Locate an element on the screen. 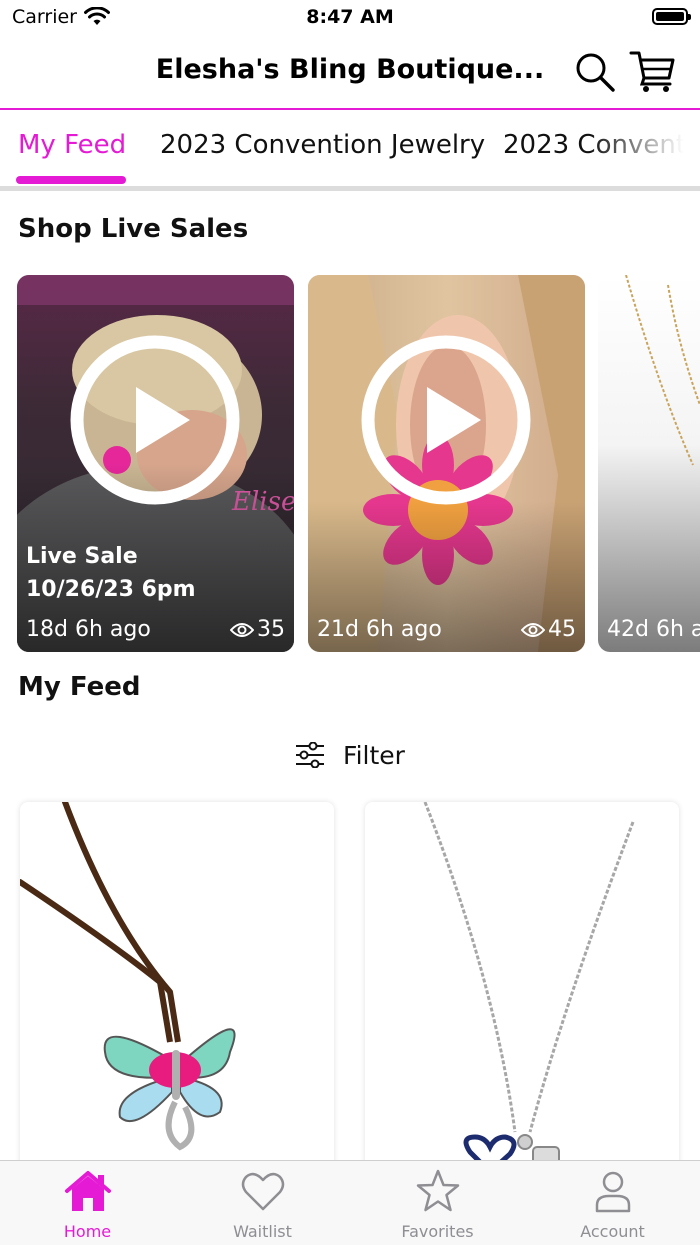 The width and height of the screenshot is (700, 1245). view-count: 45 is located at coordinates (548, 629).